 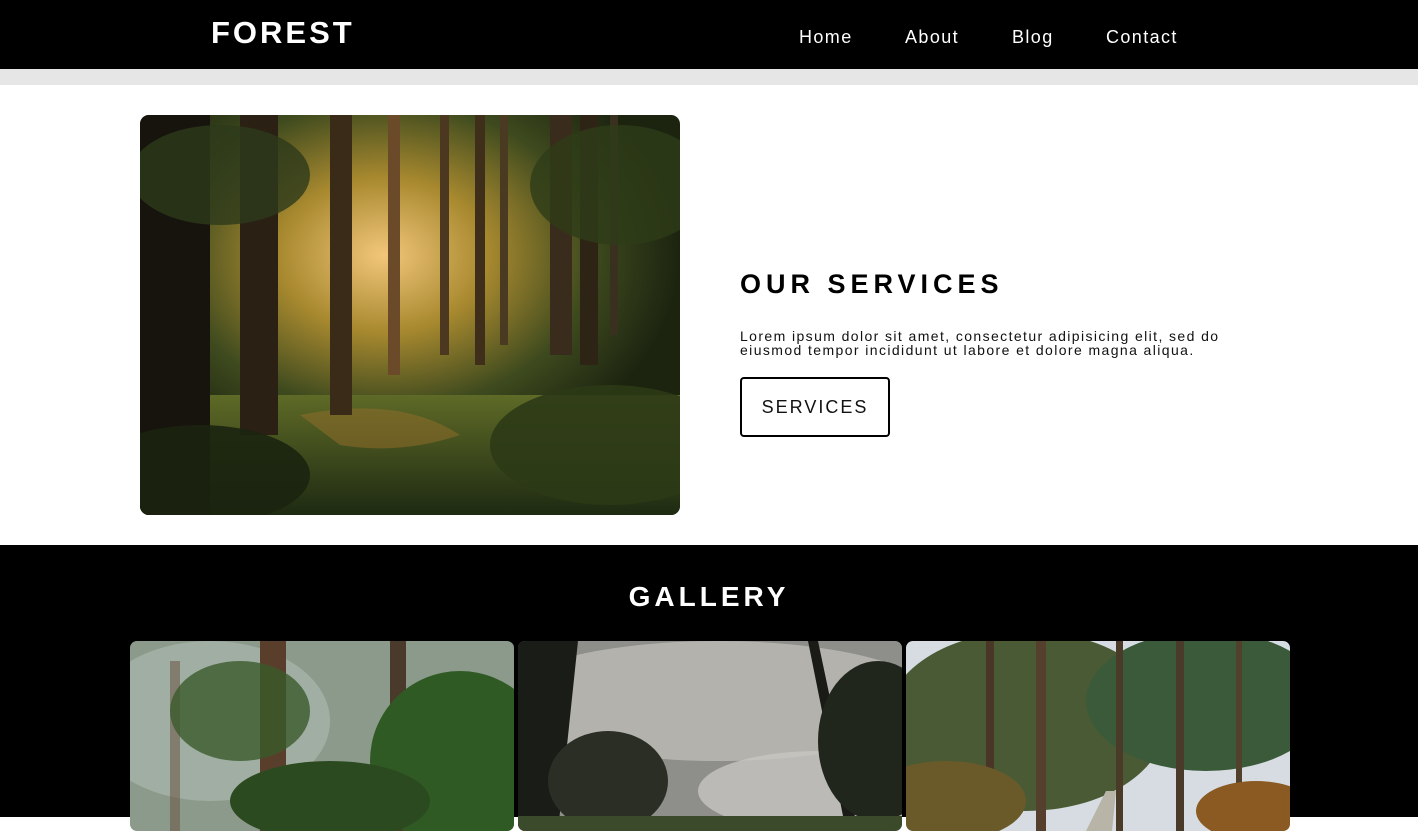 What do you see at coordinates (932, 37) in the screenshot?
I see `nav-link-about: About` at bounding box center [932, 37].